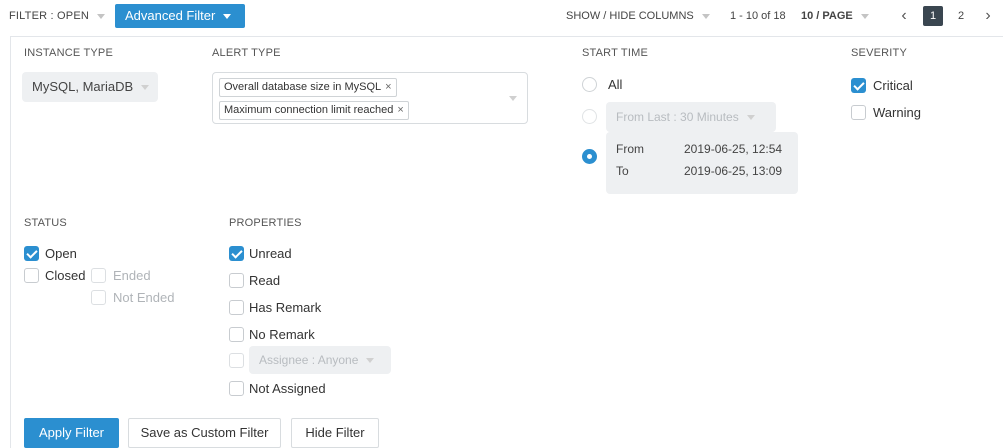 Image resolution: width=1003 pixels, height=448 pixels. Describe the element at coordinates (31, 275) in the screenshot. I see `status-closed-checkbox` at that location.